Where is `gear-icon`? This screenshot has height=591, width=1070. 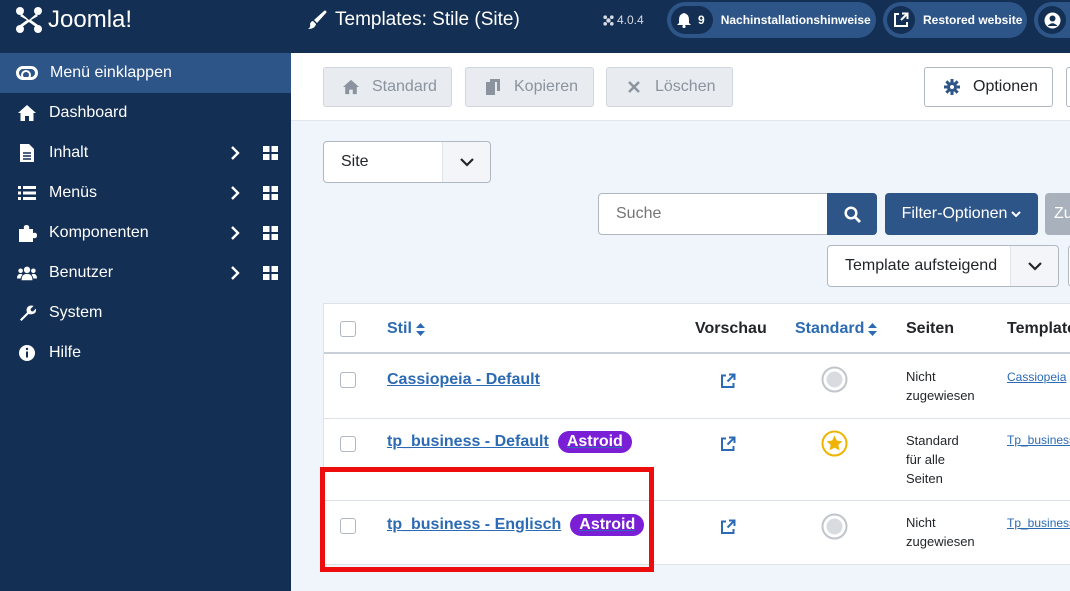 gear-icon is located at coordinates (952, 87).